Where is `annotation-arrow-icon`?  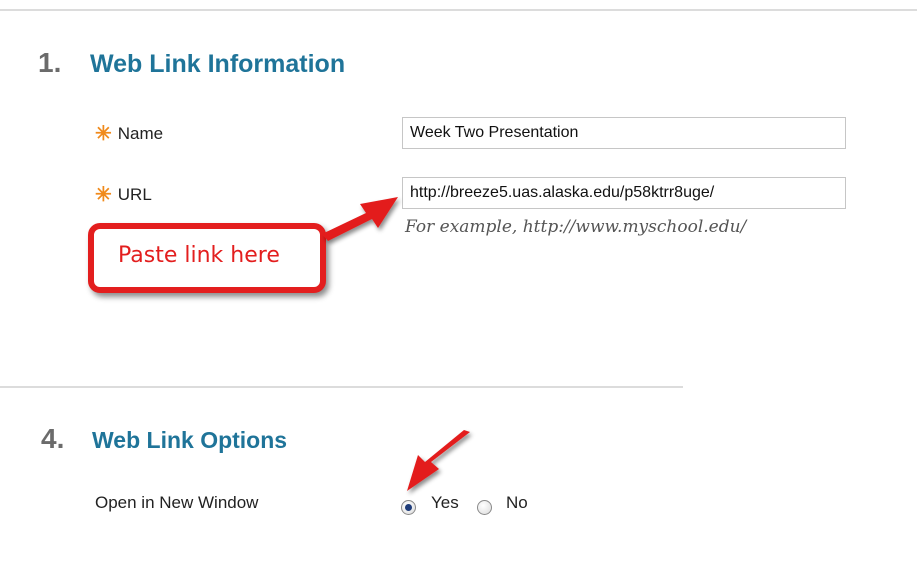
annotation-arrow-icon is located at coordinates (396, 344).